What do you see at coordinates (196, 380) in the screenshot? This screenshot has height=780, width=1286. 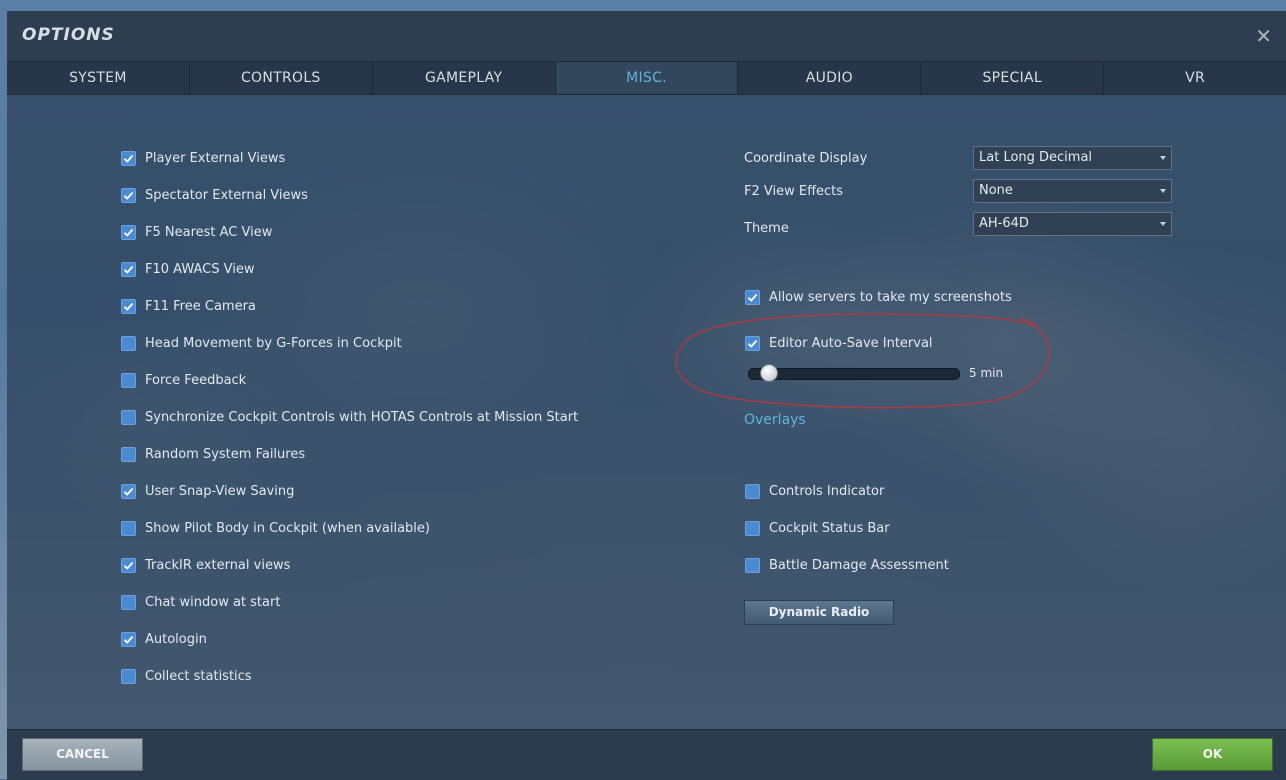 I see `option-label: Force Feedback` at bounding box center [196, 380].